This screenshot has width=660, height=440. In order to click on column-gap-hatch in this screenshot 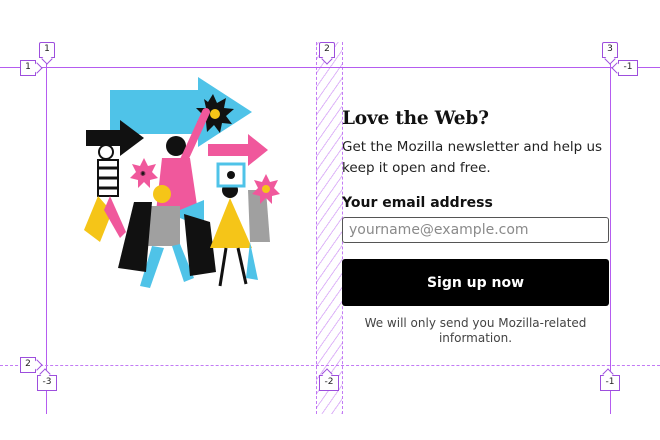, I will do `click(329, 228)`.